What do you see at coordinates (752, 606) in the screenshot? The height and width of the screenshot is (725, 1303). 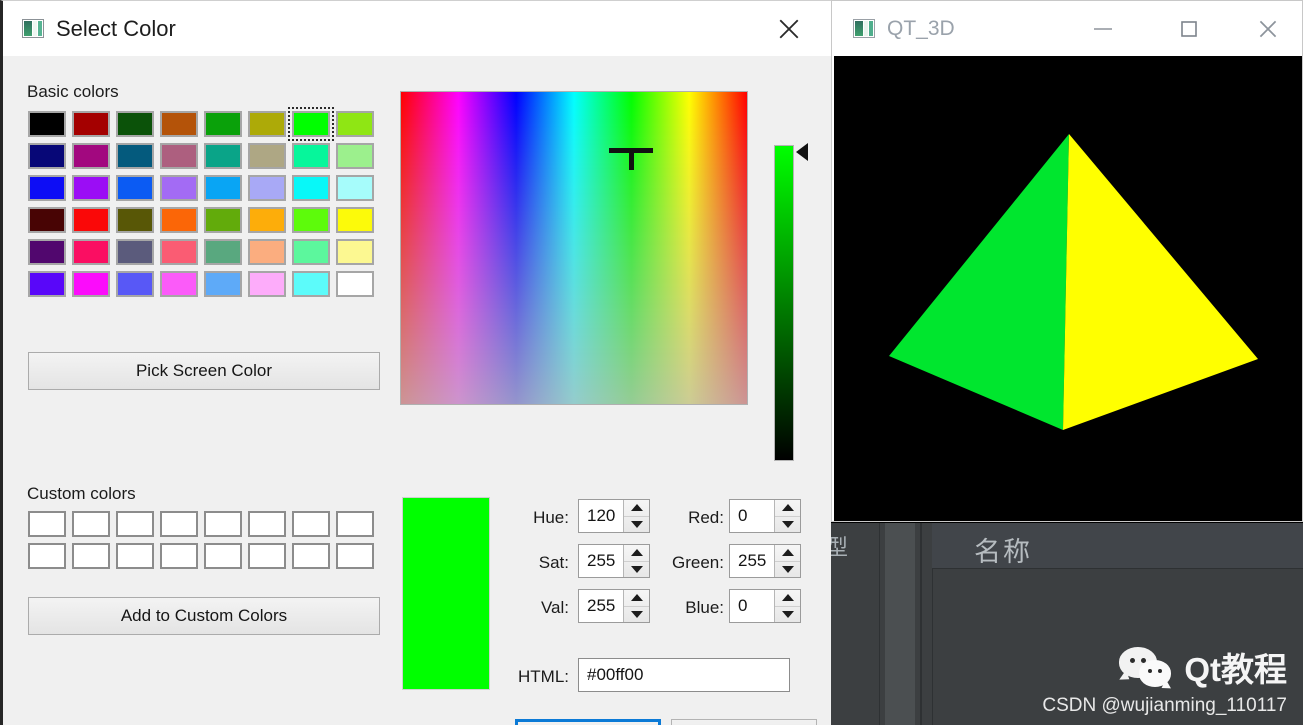 I see `blue-value: 0` at bounding box center [752, 606].